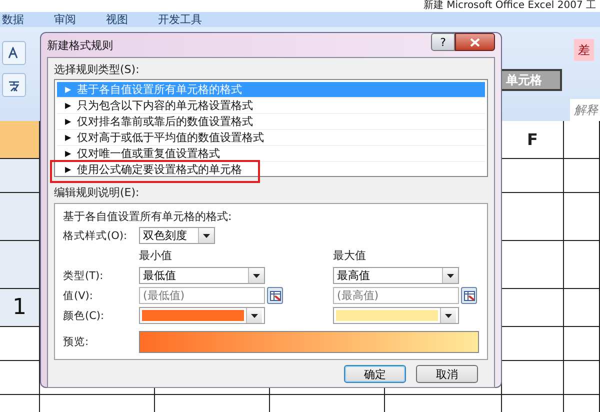  Describe the element at coordinates (117, 19) in the screenshot. I see `ribbon-tab: 视图` at that location.